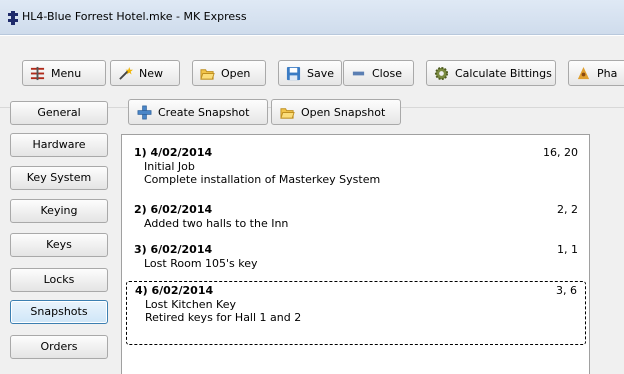 This screenshot has width=624, height=374. I want to click on window-title: HL4-Blue Forrest Hotel.mke - MK Express, so click(134, 16).